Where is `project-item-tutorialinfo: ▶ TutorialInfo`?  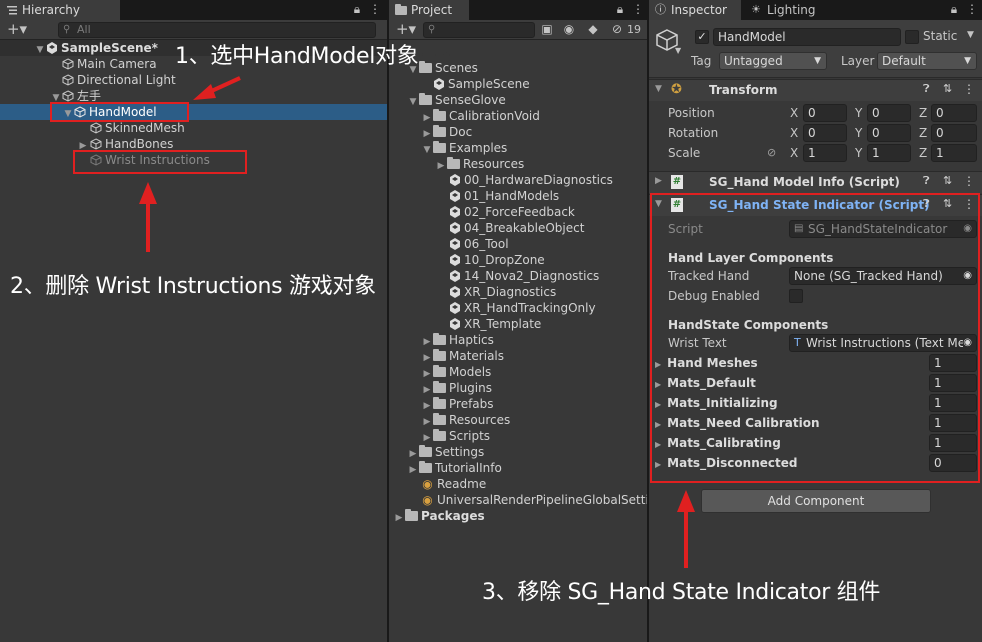 project-item-tutorialinfo: ▶ TutorialInfo is located at coordinates (454, 468).